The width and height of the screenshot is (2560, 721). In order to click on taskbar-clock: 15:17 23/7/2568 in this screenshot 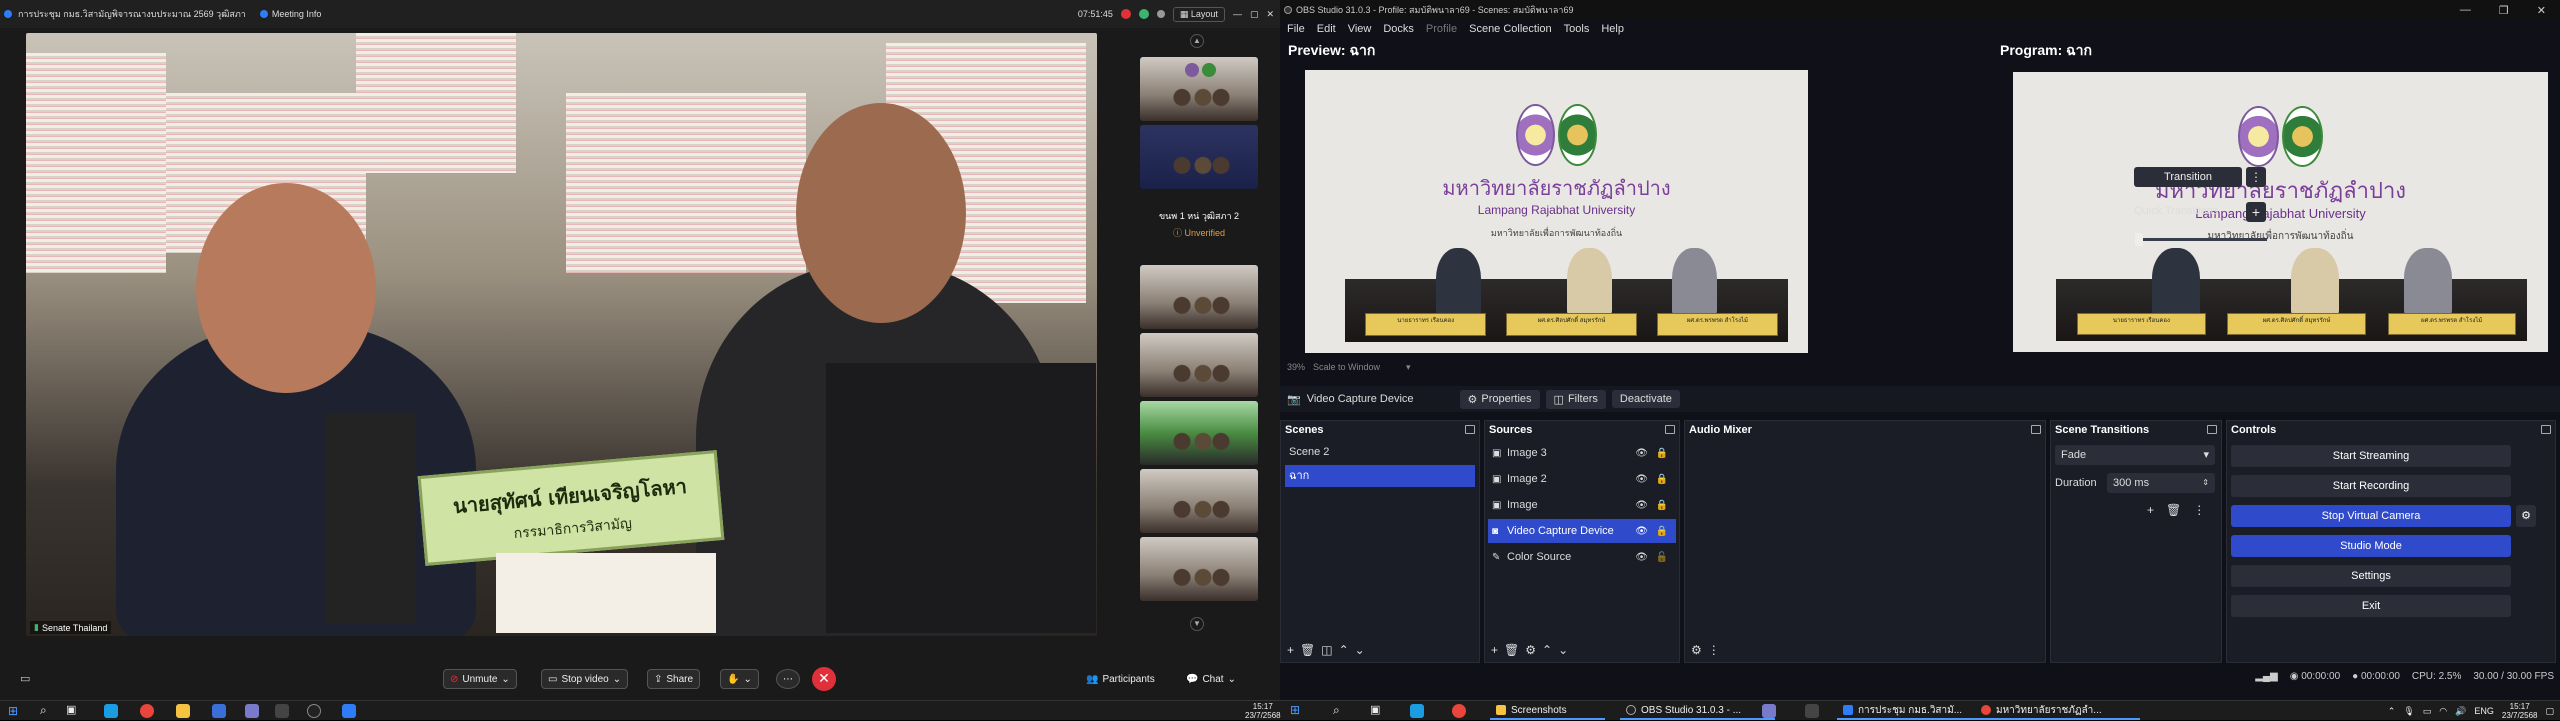, I will do `click(2520, 711)`.